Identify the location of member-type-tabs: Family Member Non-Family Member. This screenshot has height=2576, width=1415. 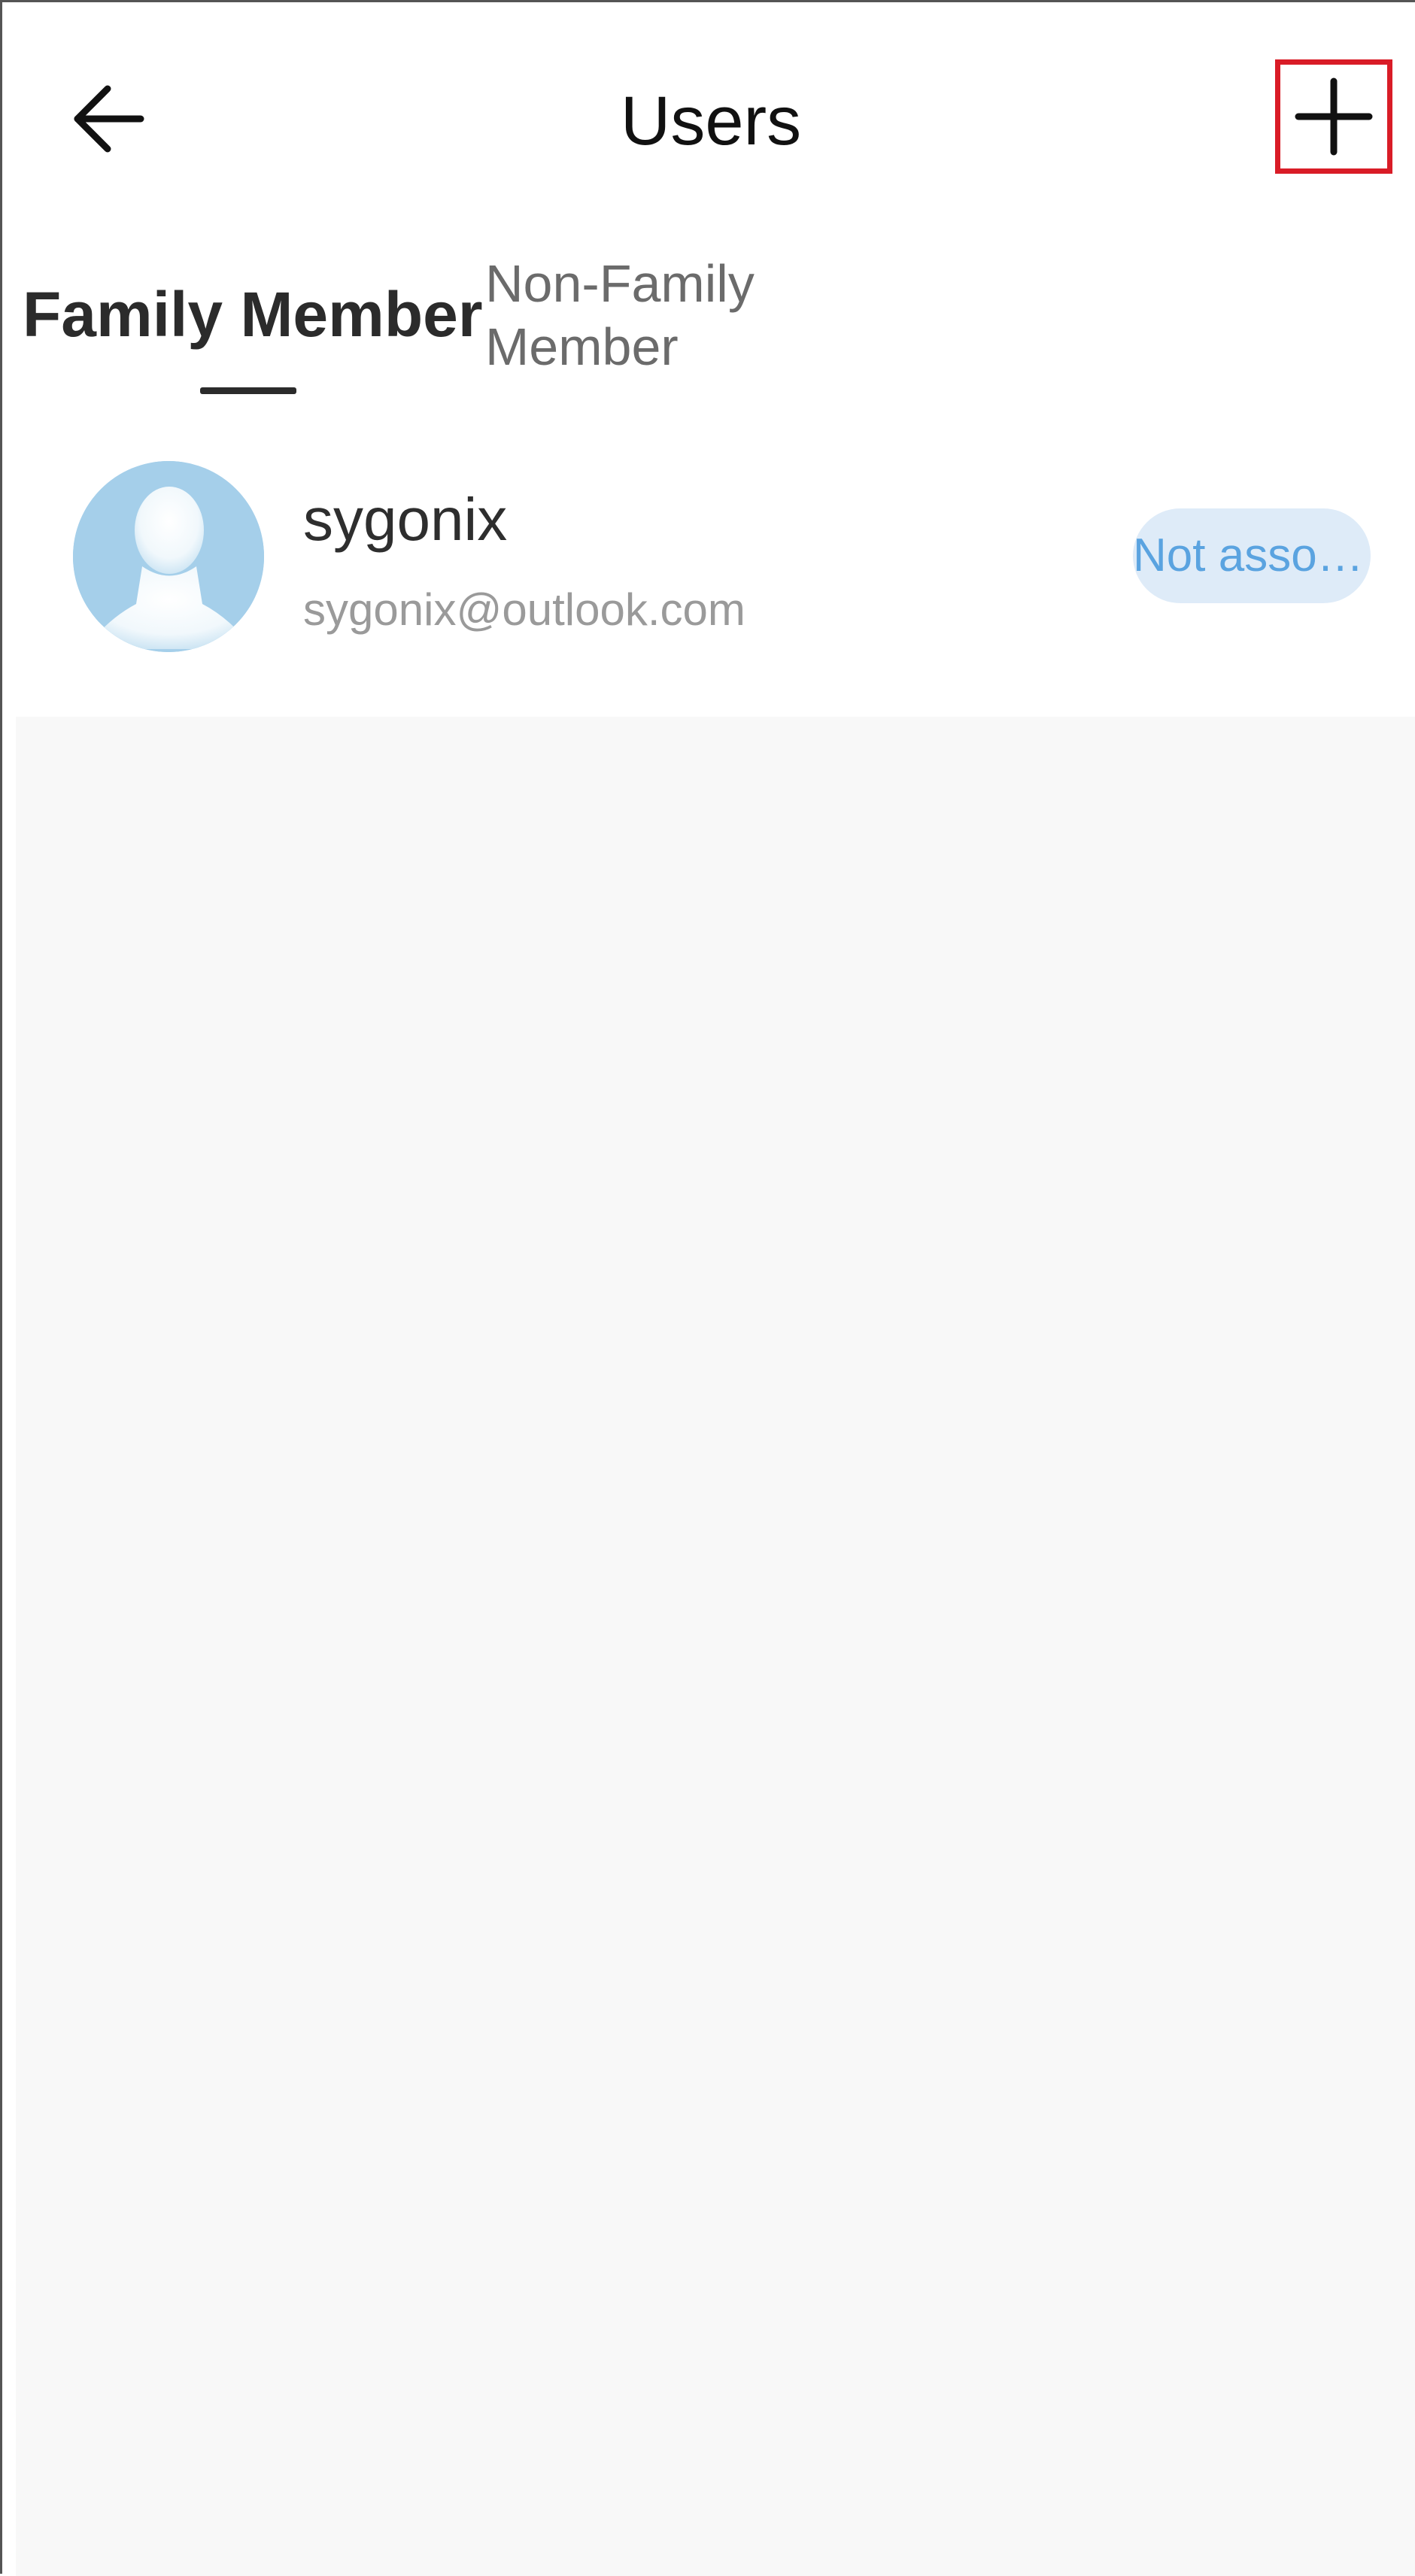
(710, 325).